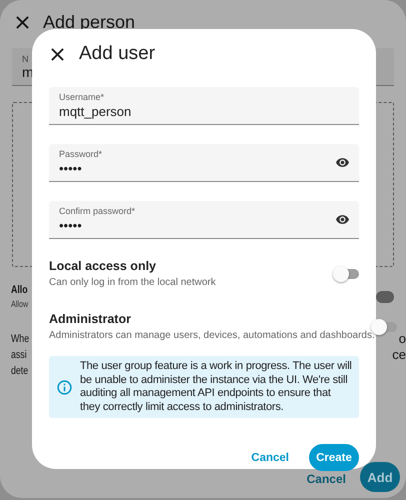 The image size is (406, 500). I want to click on setting-title: Allo, so click(19, 290).